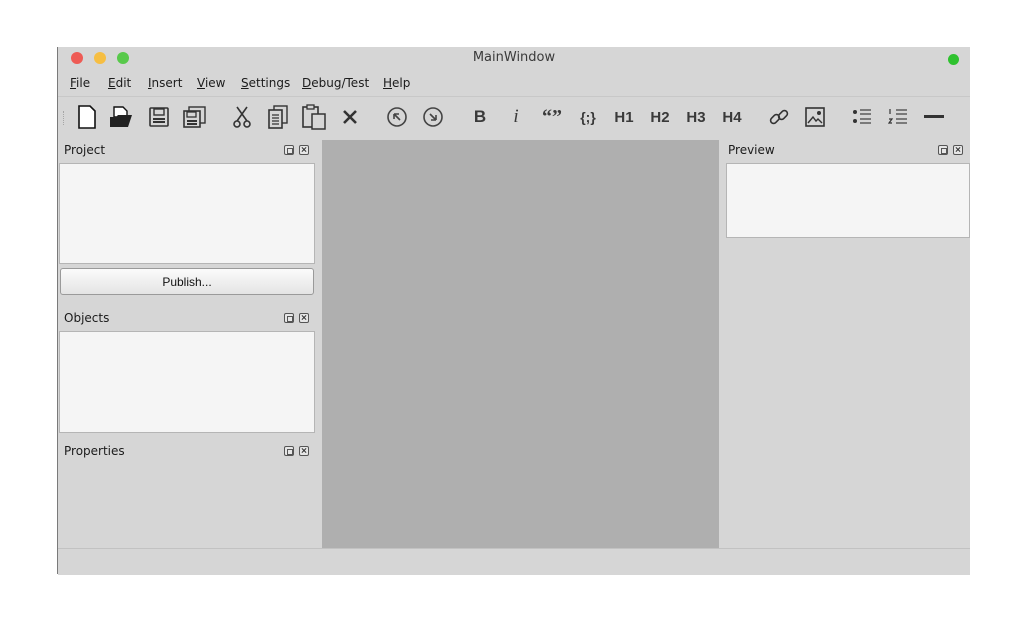 The height and width of the screenshot is (640, 1024). I want to click on status-light-icon, so click(953, 59).